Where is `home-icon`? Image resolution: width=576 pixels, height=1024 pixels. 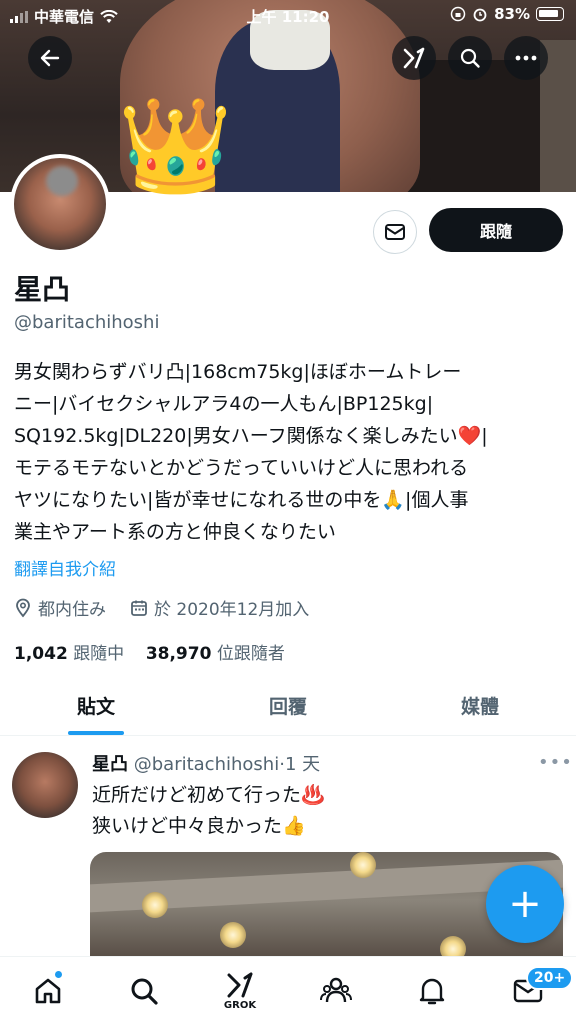
home-icon is located at coordinates (48, 991).